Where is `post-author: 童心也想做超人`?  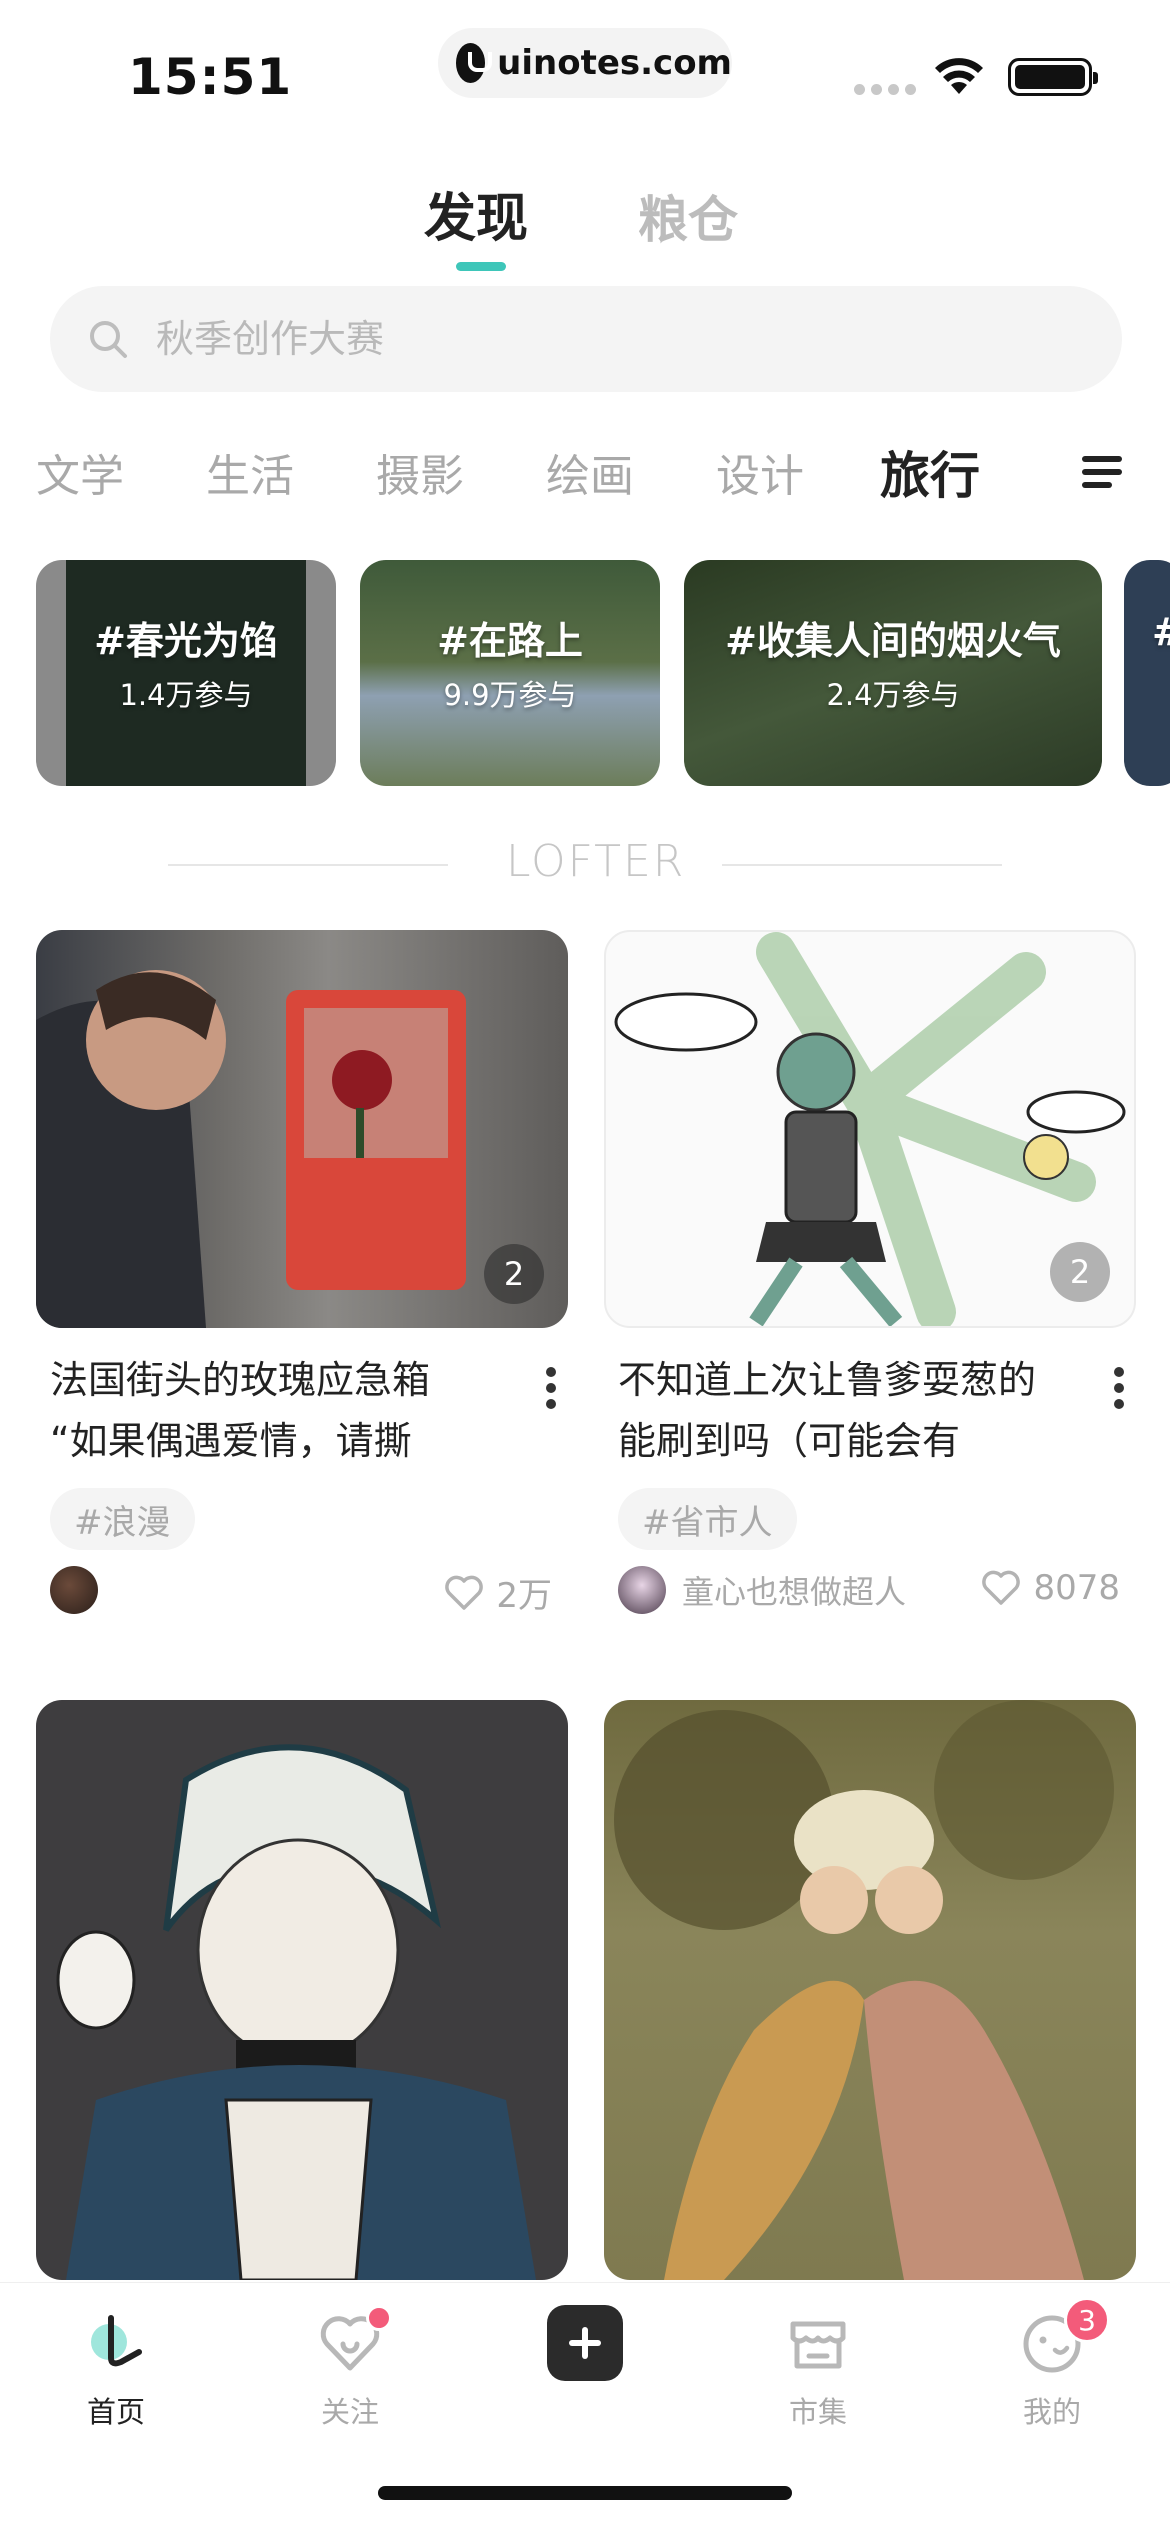
post-author: 童心也想做超人 is located at coordinates (762, 1590).